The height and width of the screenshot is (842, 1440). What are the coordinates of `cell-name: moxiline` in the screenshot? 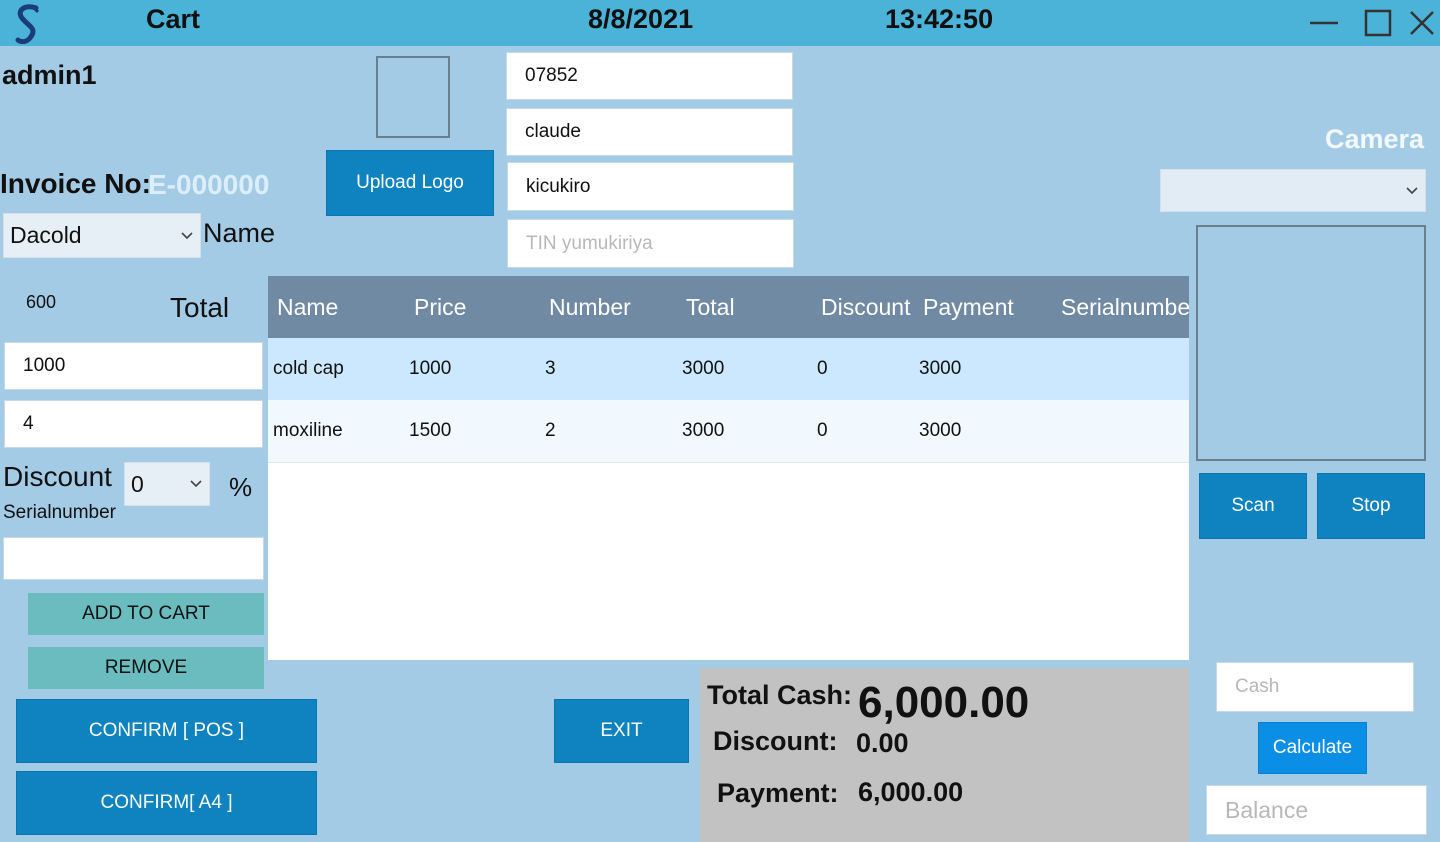 It's located at (308, 430).